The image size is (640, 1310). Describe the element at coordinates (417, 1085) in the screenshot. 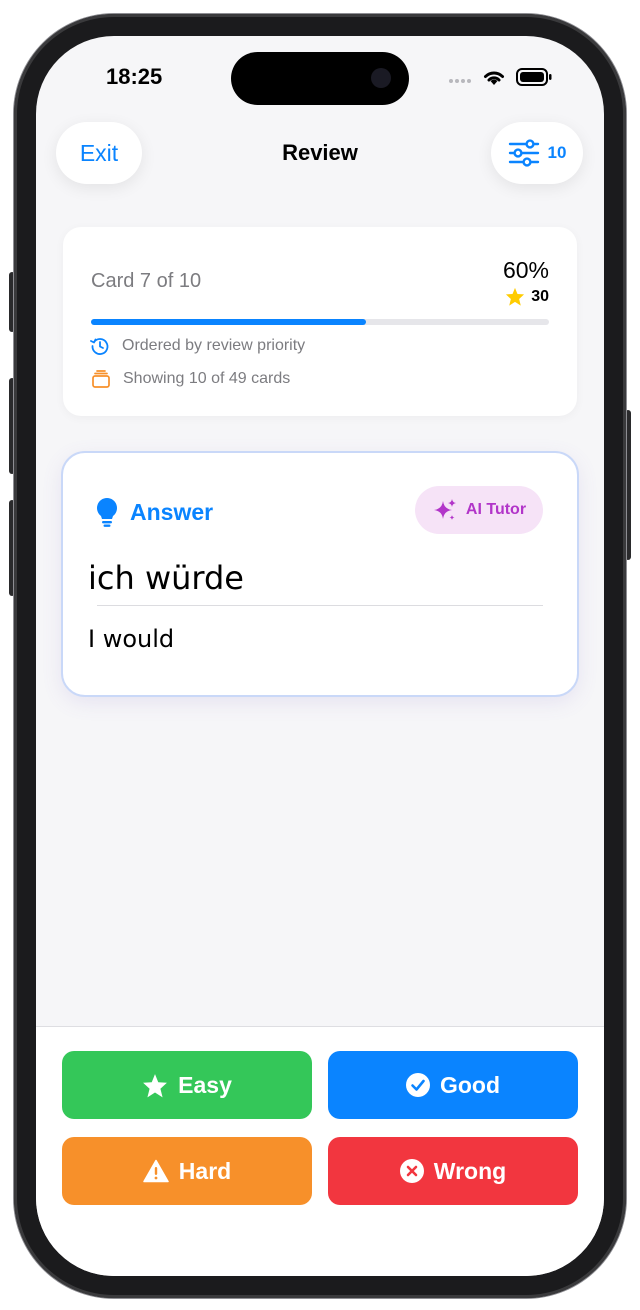

I see `checkmark-circle-icon` at that location.